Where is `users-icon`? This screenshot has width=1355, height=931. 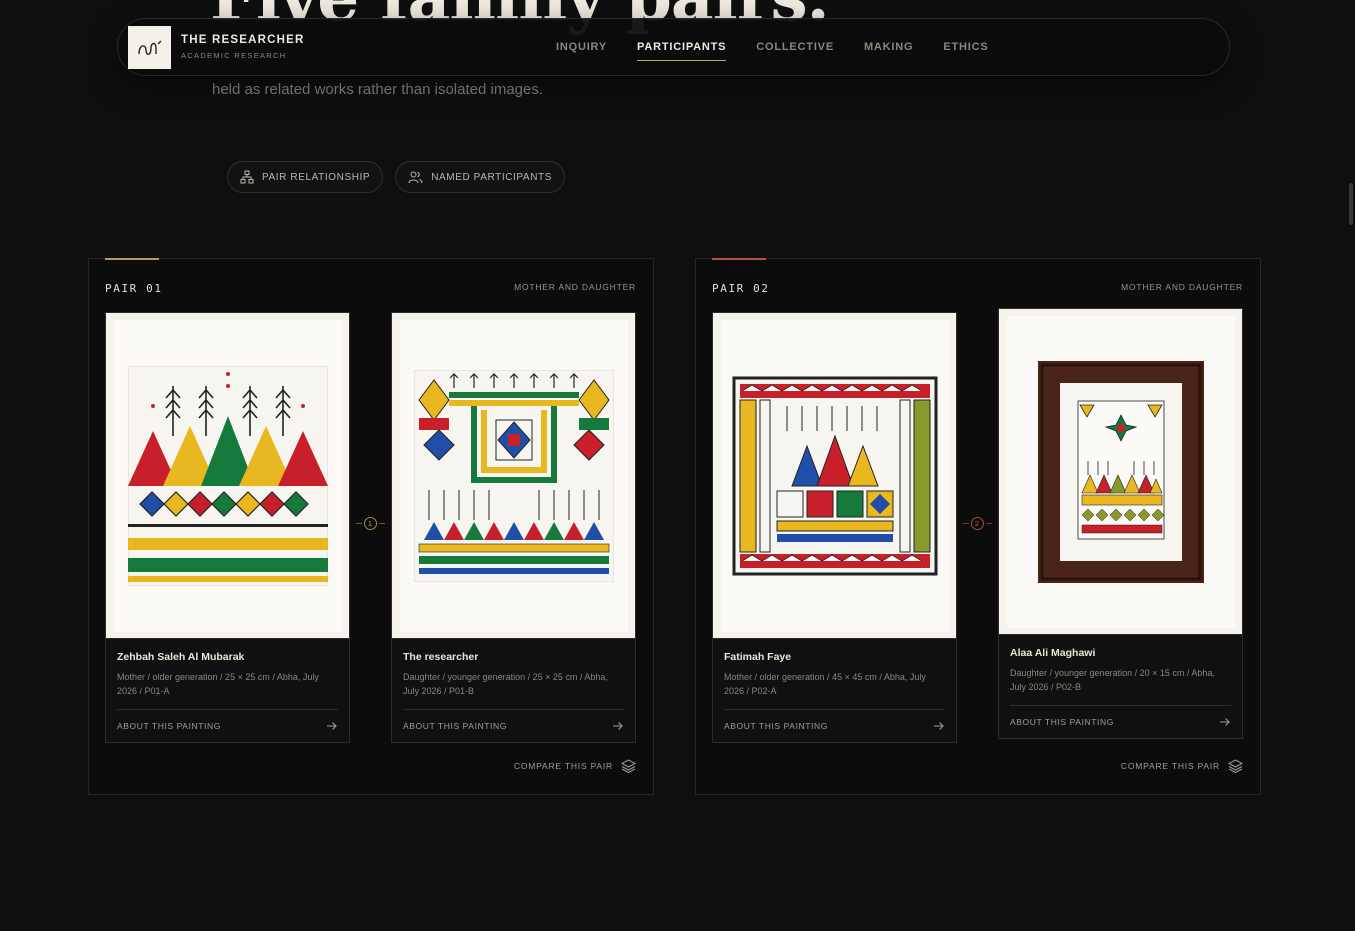 users-icon is located at coordinates (415, 177).